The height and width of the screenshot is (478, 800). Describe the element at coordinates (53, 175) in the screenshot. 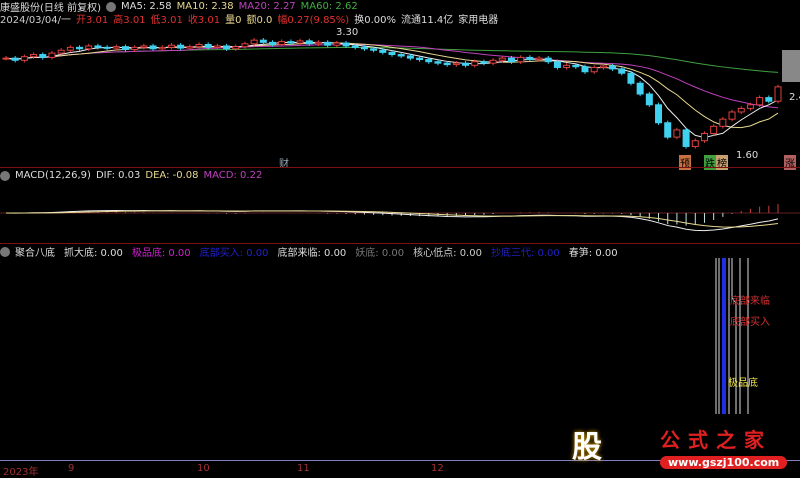

I see `macd-title: MACD(12,26,9)` at that location.